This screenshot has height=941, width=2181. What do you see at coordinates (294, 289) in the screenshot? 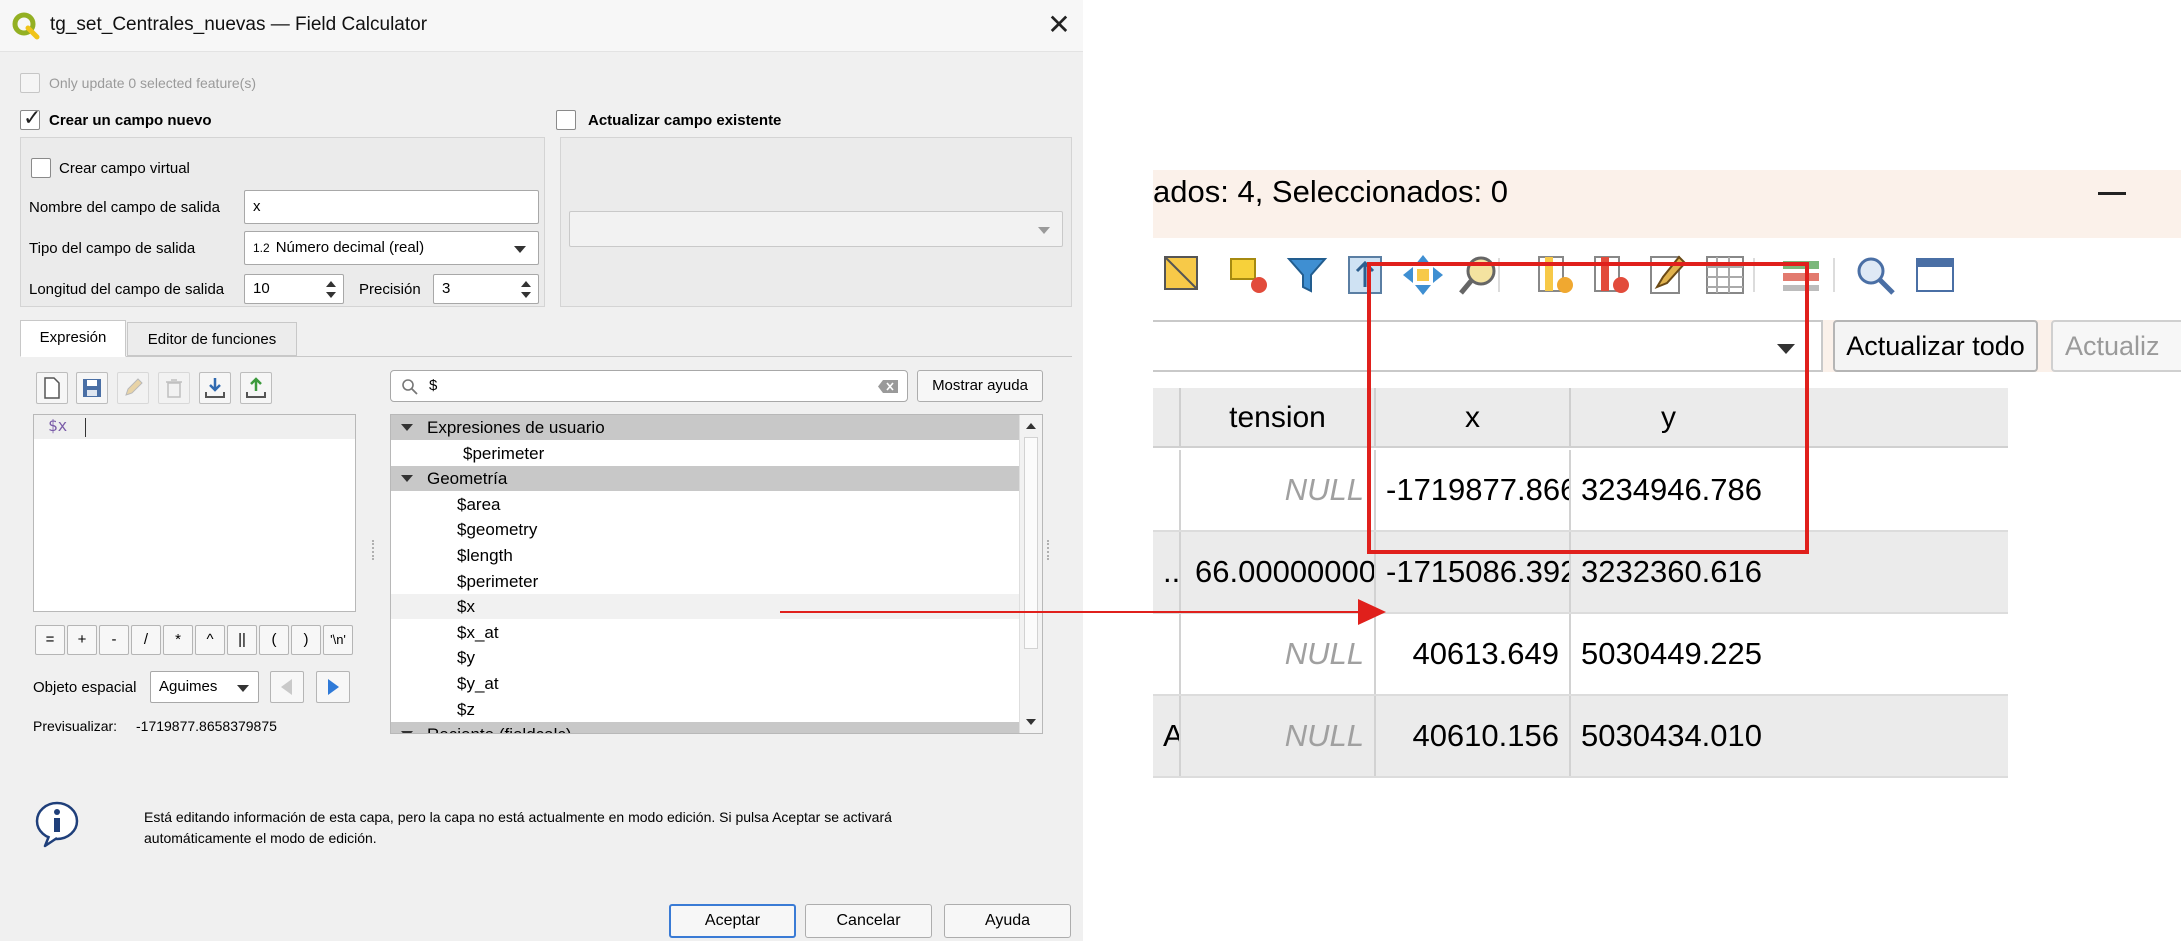
I see `length-spinbox: 10` at bounding box center [294, 289].